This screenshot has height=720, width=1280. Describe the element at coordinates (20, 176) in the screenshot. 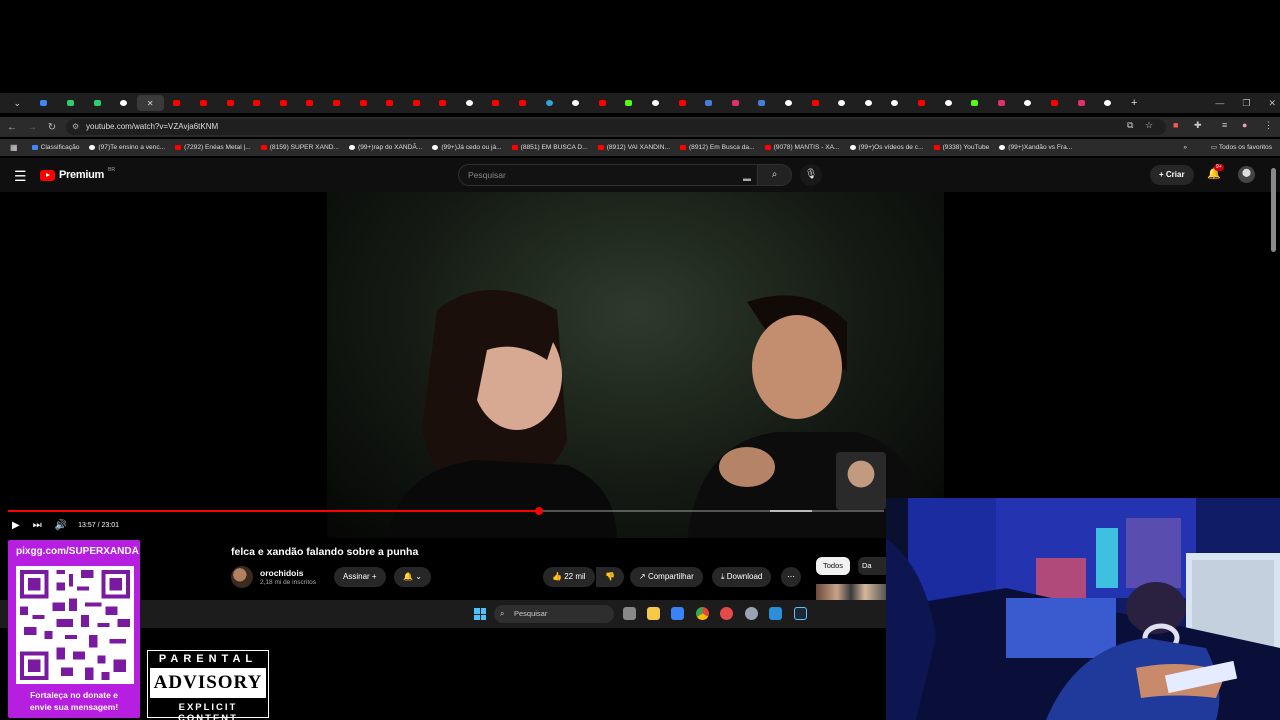

I see `hamburger-menu-icon: ☰` at that location.